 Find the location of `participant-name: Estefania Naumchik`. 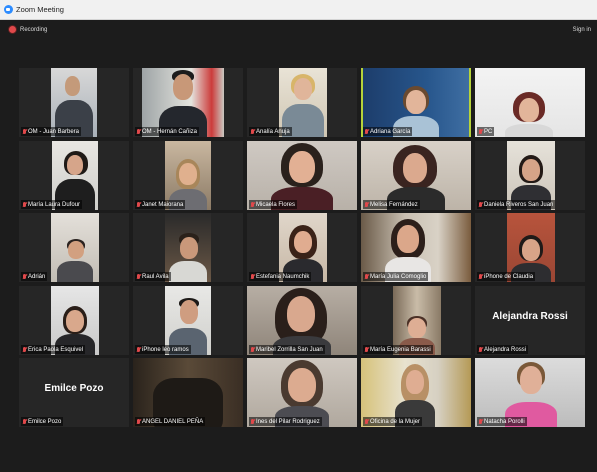

participant-name: Estefania Naumchik is located at coordinates (283, 276).